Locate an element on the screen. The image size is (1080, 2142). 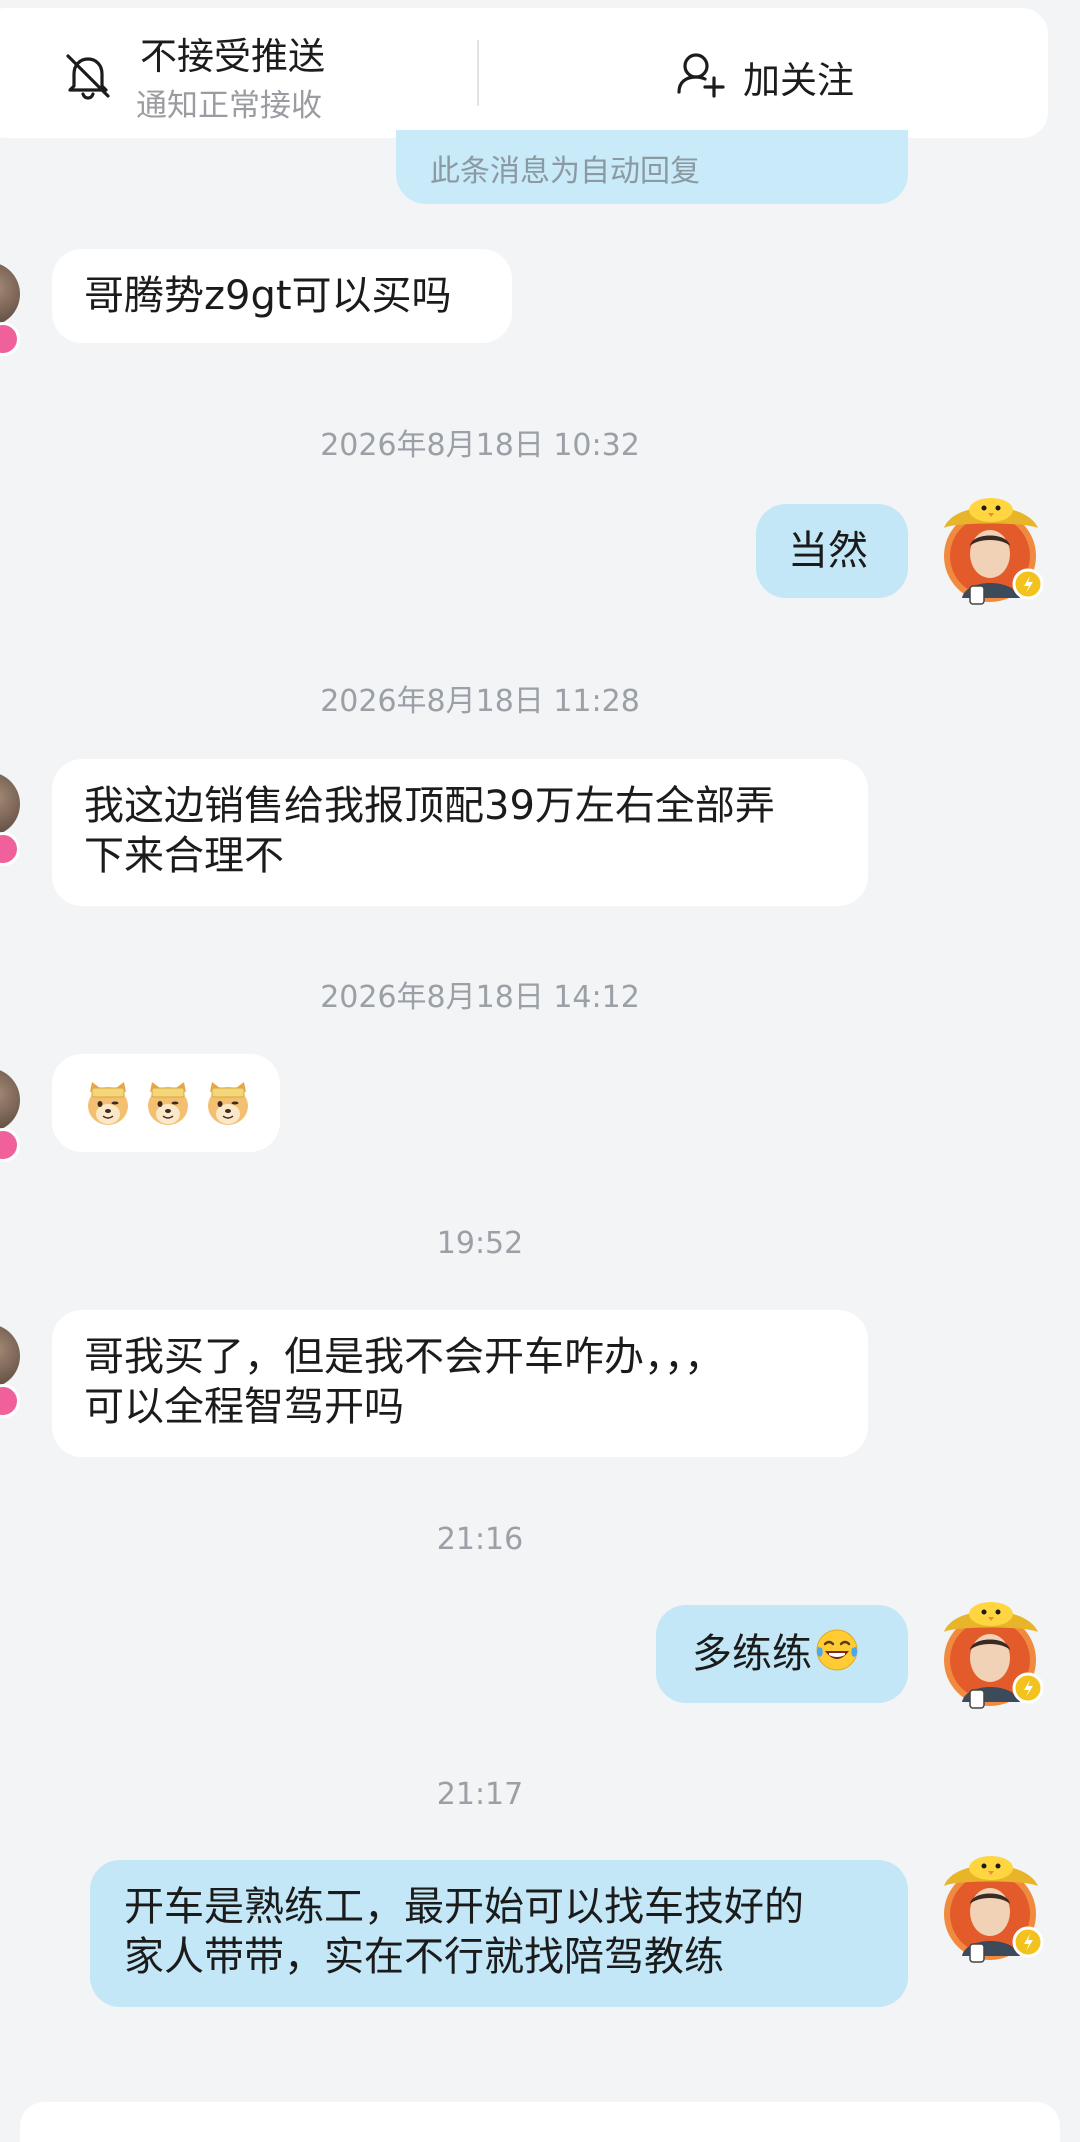
follow-button is located at coordinates (700, 74).